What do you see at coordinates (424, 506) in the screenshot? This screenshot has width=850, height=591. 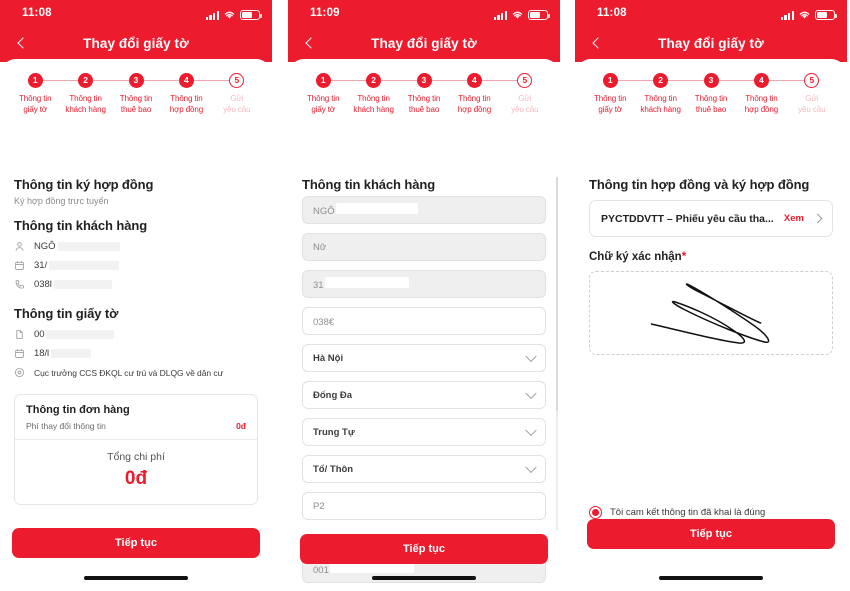 I see `address-field: P2` at bounding box center [424, 506].